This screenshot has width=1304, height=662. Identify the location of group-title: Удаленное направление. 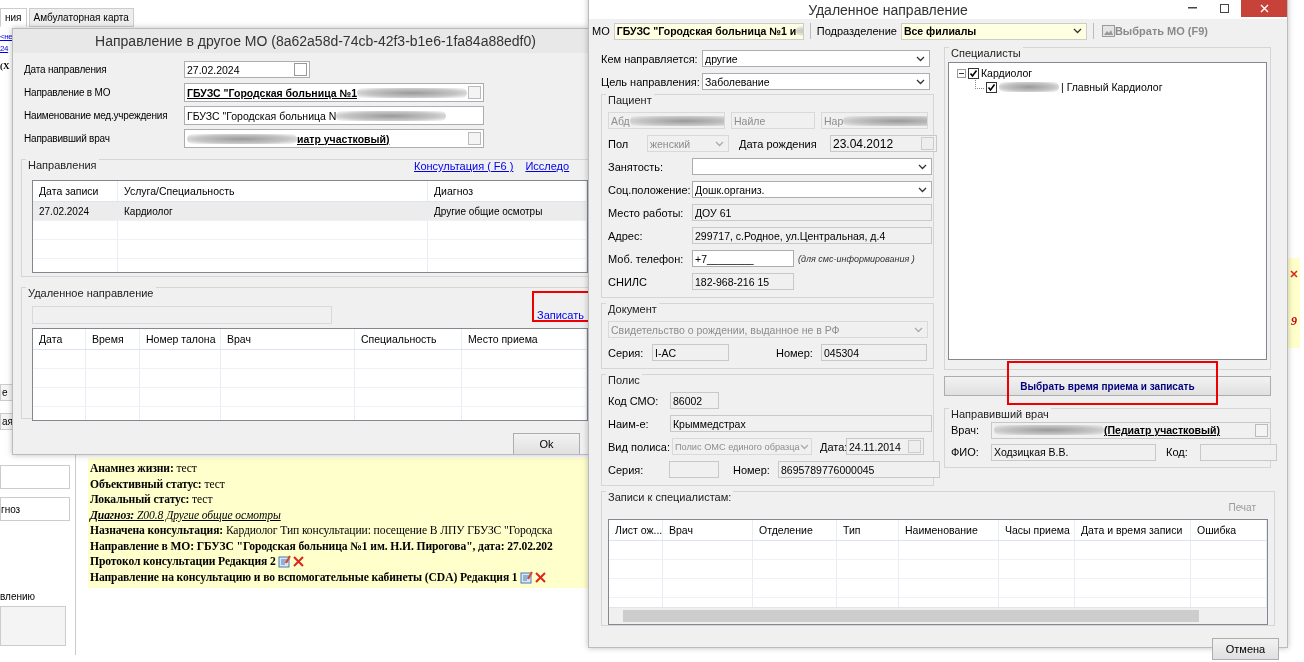
(91, 293).